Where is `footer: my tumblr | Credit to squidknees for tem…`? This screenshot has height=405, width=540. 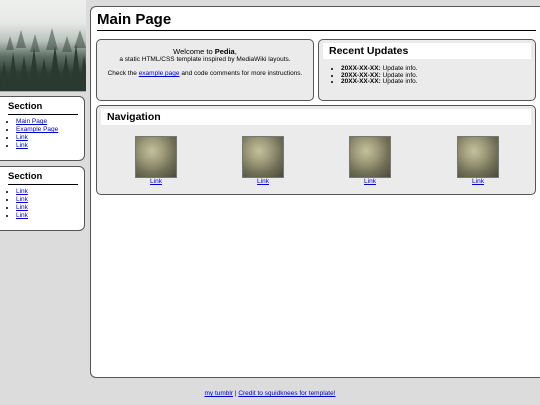 footer: my tumblr | Credit to squidknees for tem… is located at coordinates (270, 393).